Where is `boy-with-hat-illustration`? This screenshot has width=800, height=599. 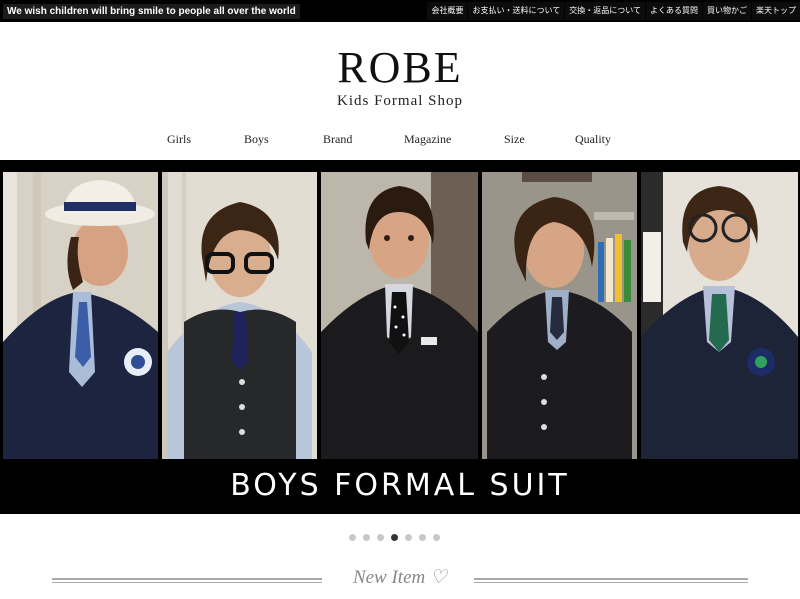
boy-with-hat-illustration is located at coordinates (80, 315).